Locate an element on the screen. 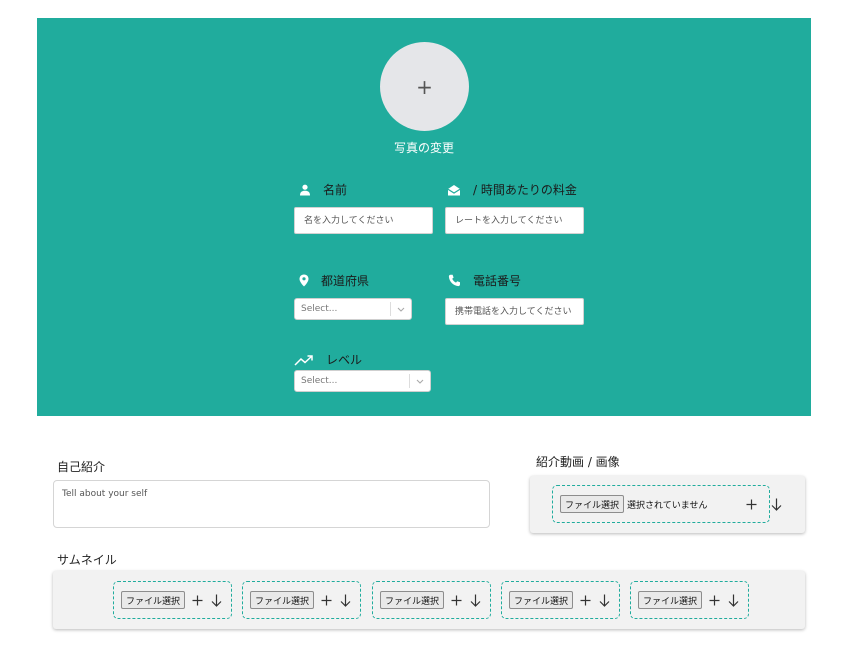 This screenshot has height=646, width=868. media-label: 紹介動画 / 画像 is located at coordinates (578, 462).